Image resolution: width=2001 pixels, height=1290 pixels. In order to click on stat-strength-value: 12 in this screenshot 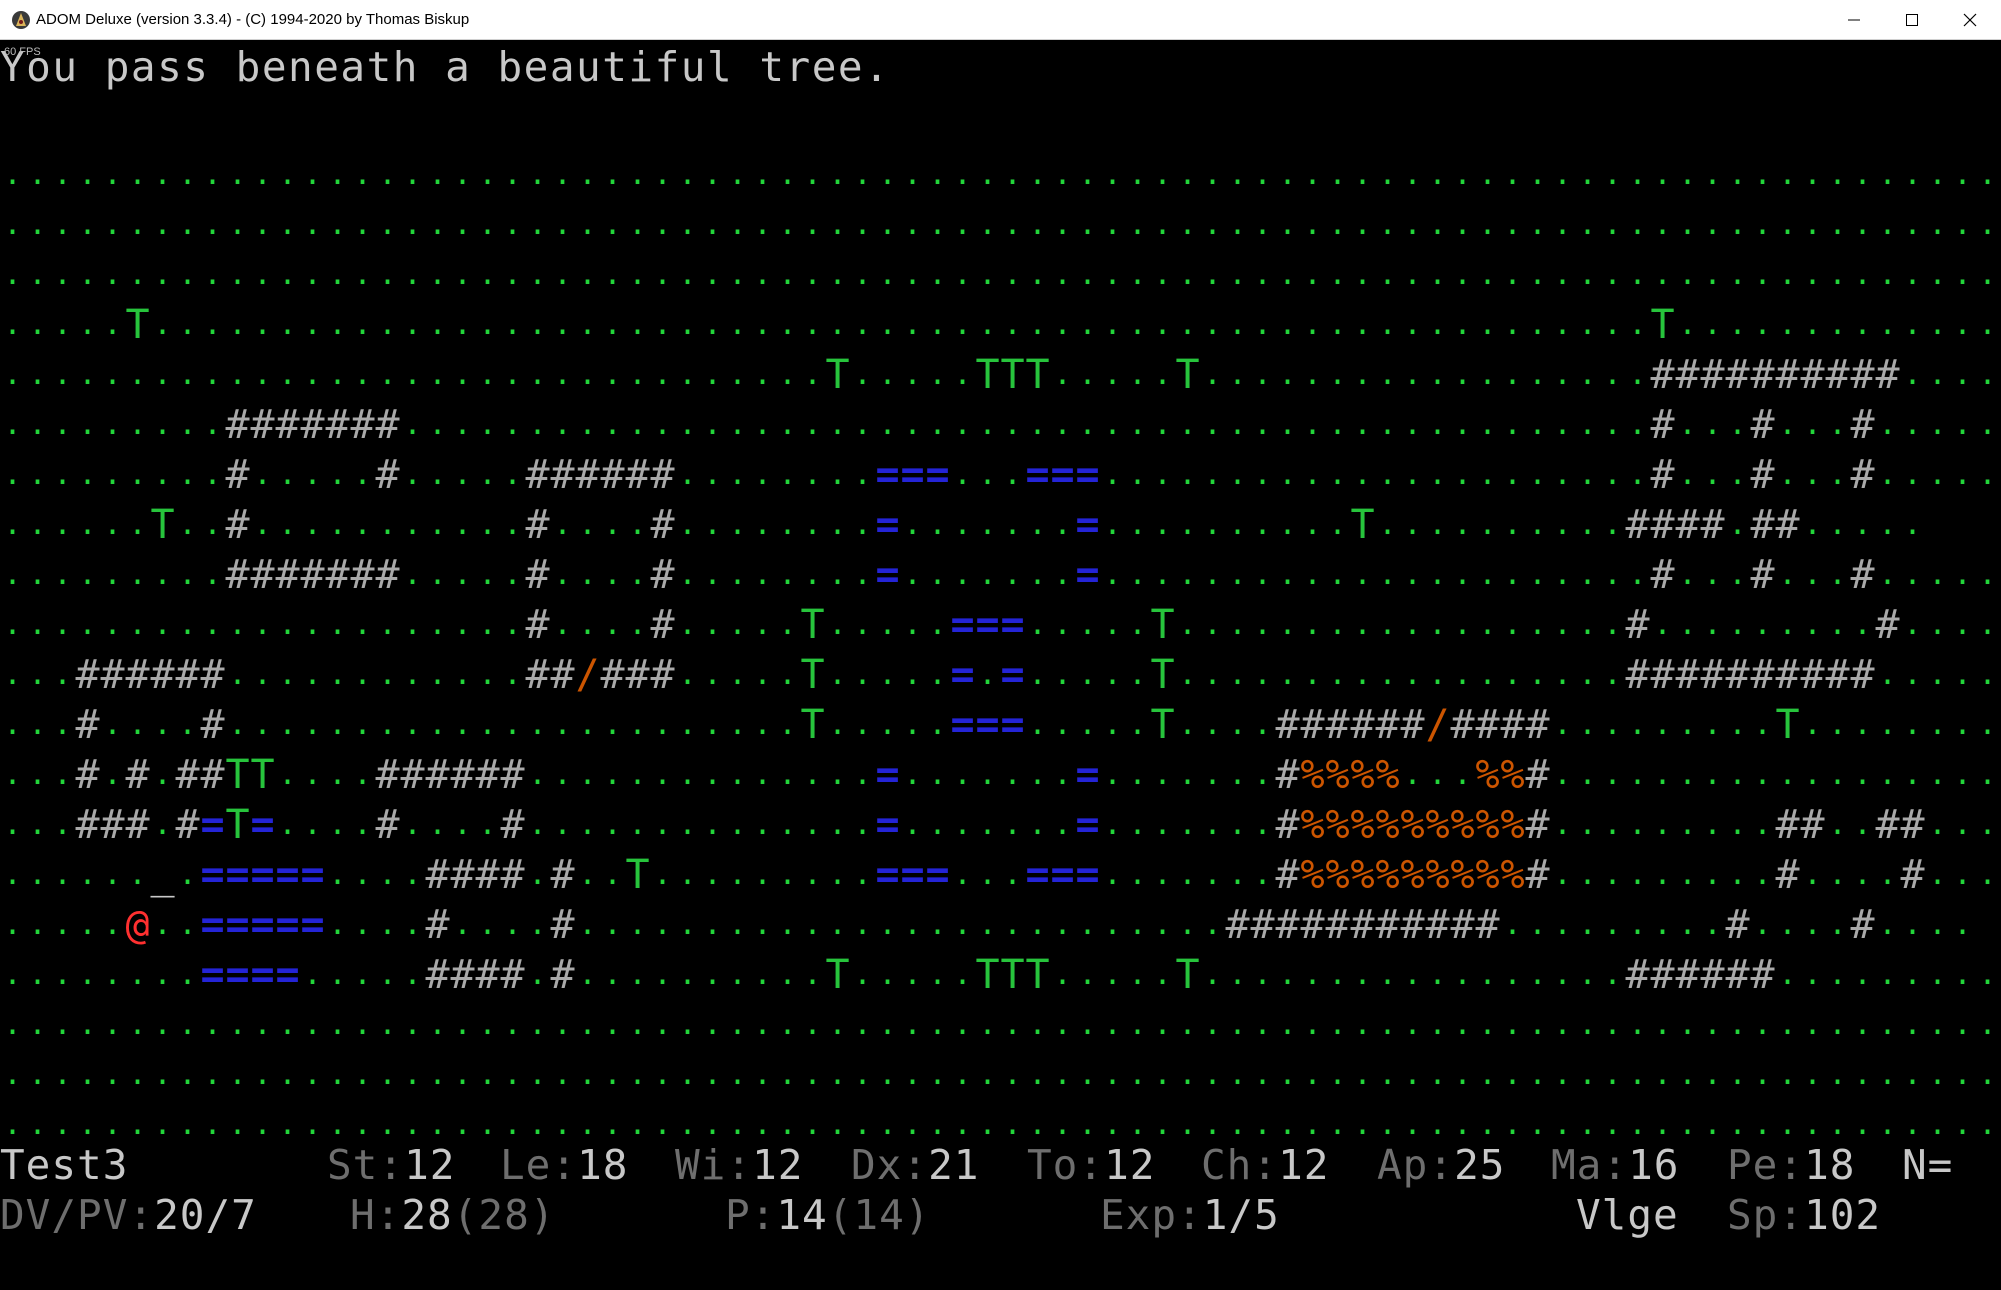, I will do `click(430, 1165)`.